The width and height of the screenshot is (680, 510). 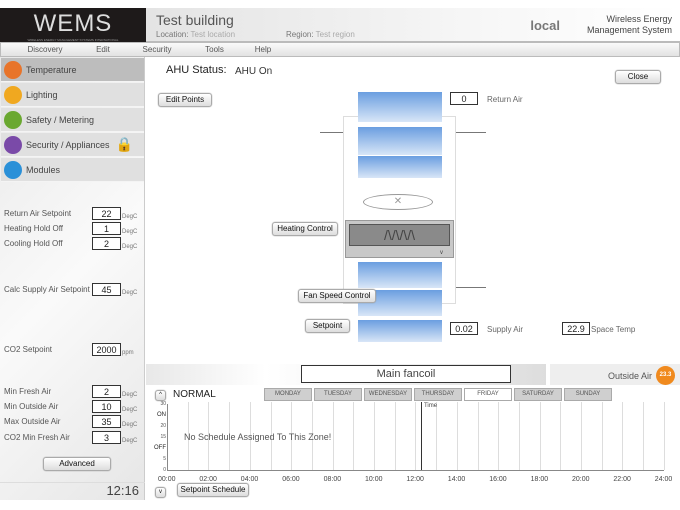 What do you see at coordinates (545, 25) in the screenshot?
I see `server-name: local` at bounding box center [545, 25].